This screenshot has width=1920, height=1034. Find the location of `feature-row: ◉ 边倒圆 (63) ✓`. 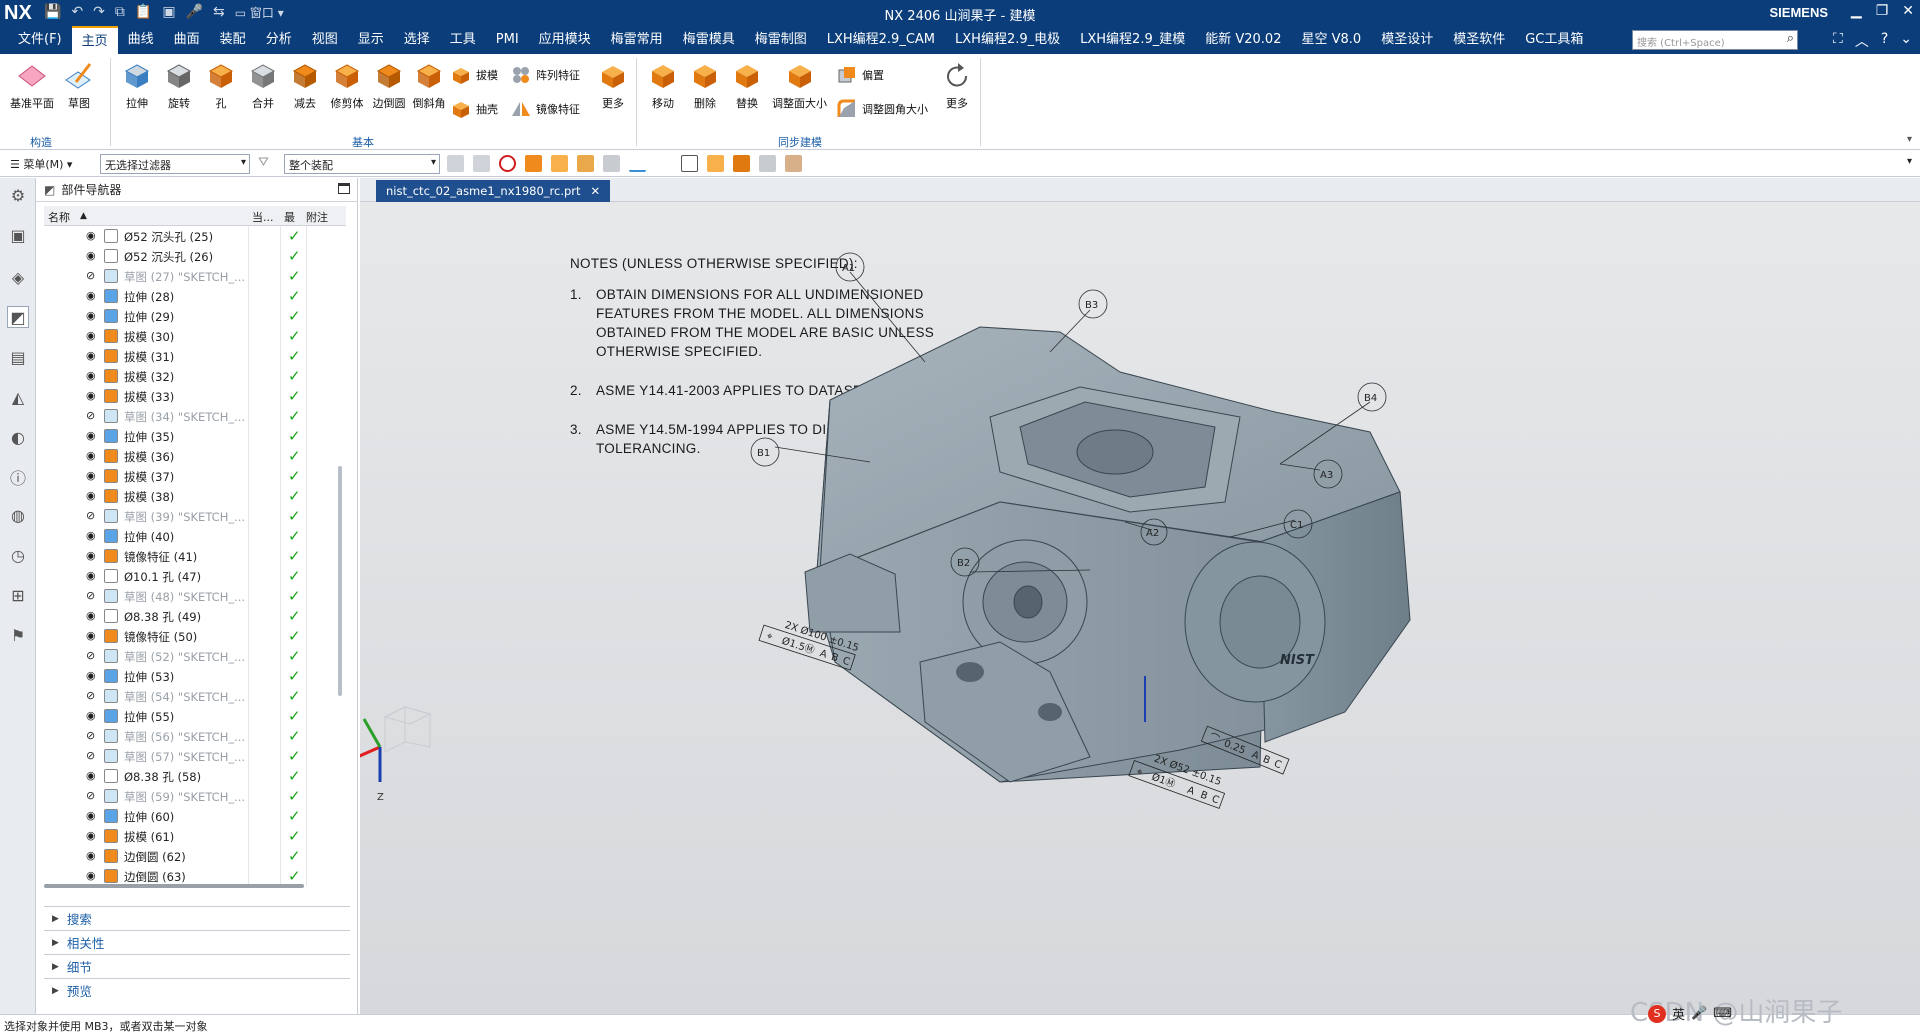

feature-row: ◉ 边倒圆 (63) ✓ is located at coordinates (195, 876).